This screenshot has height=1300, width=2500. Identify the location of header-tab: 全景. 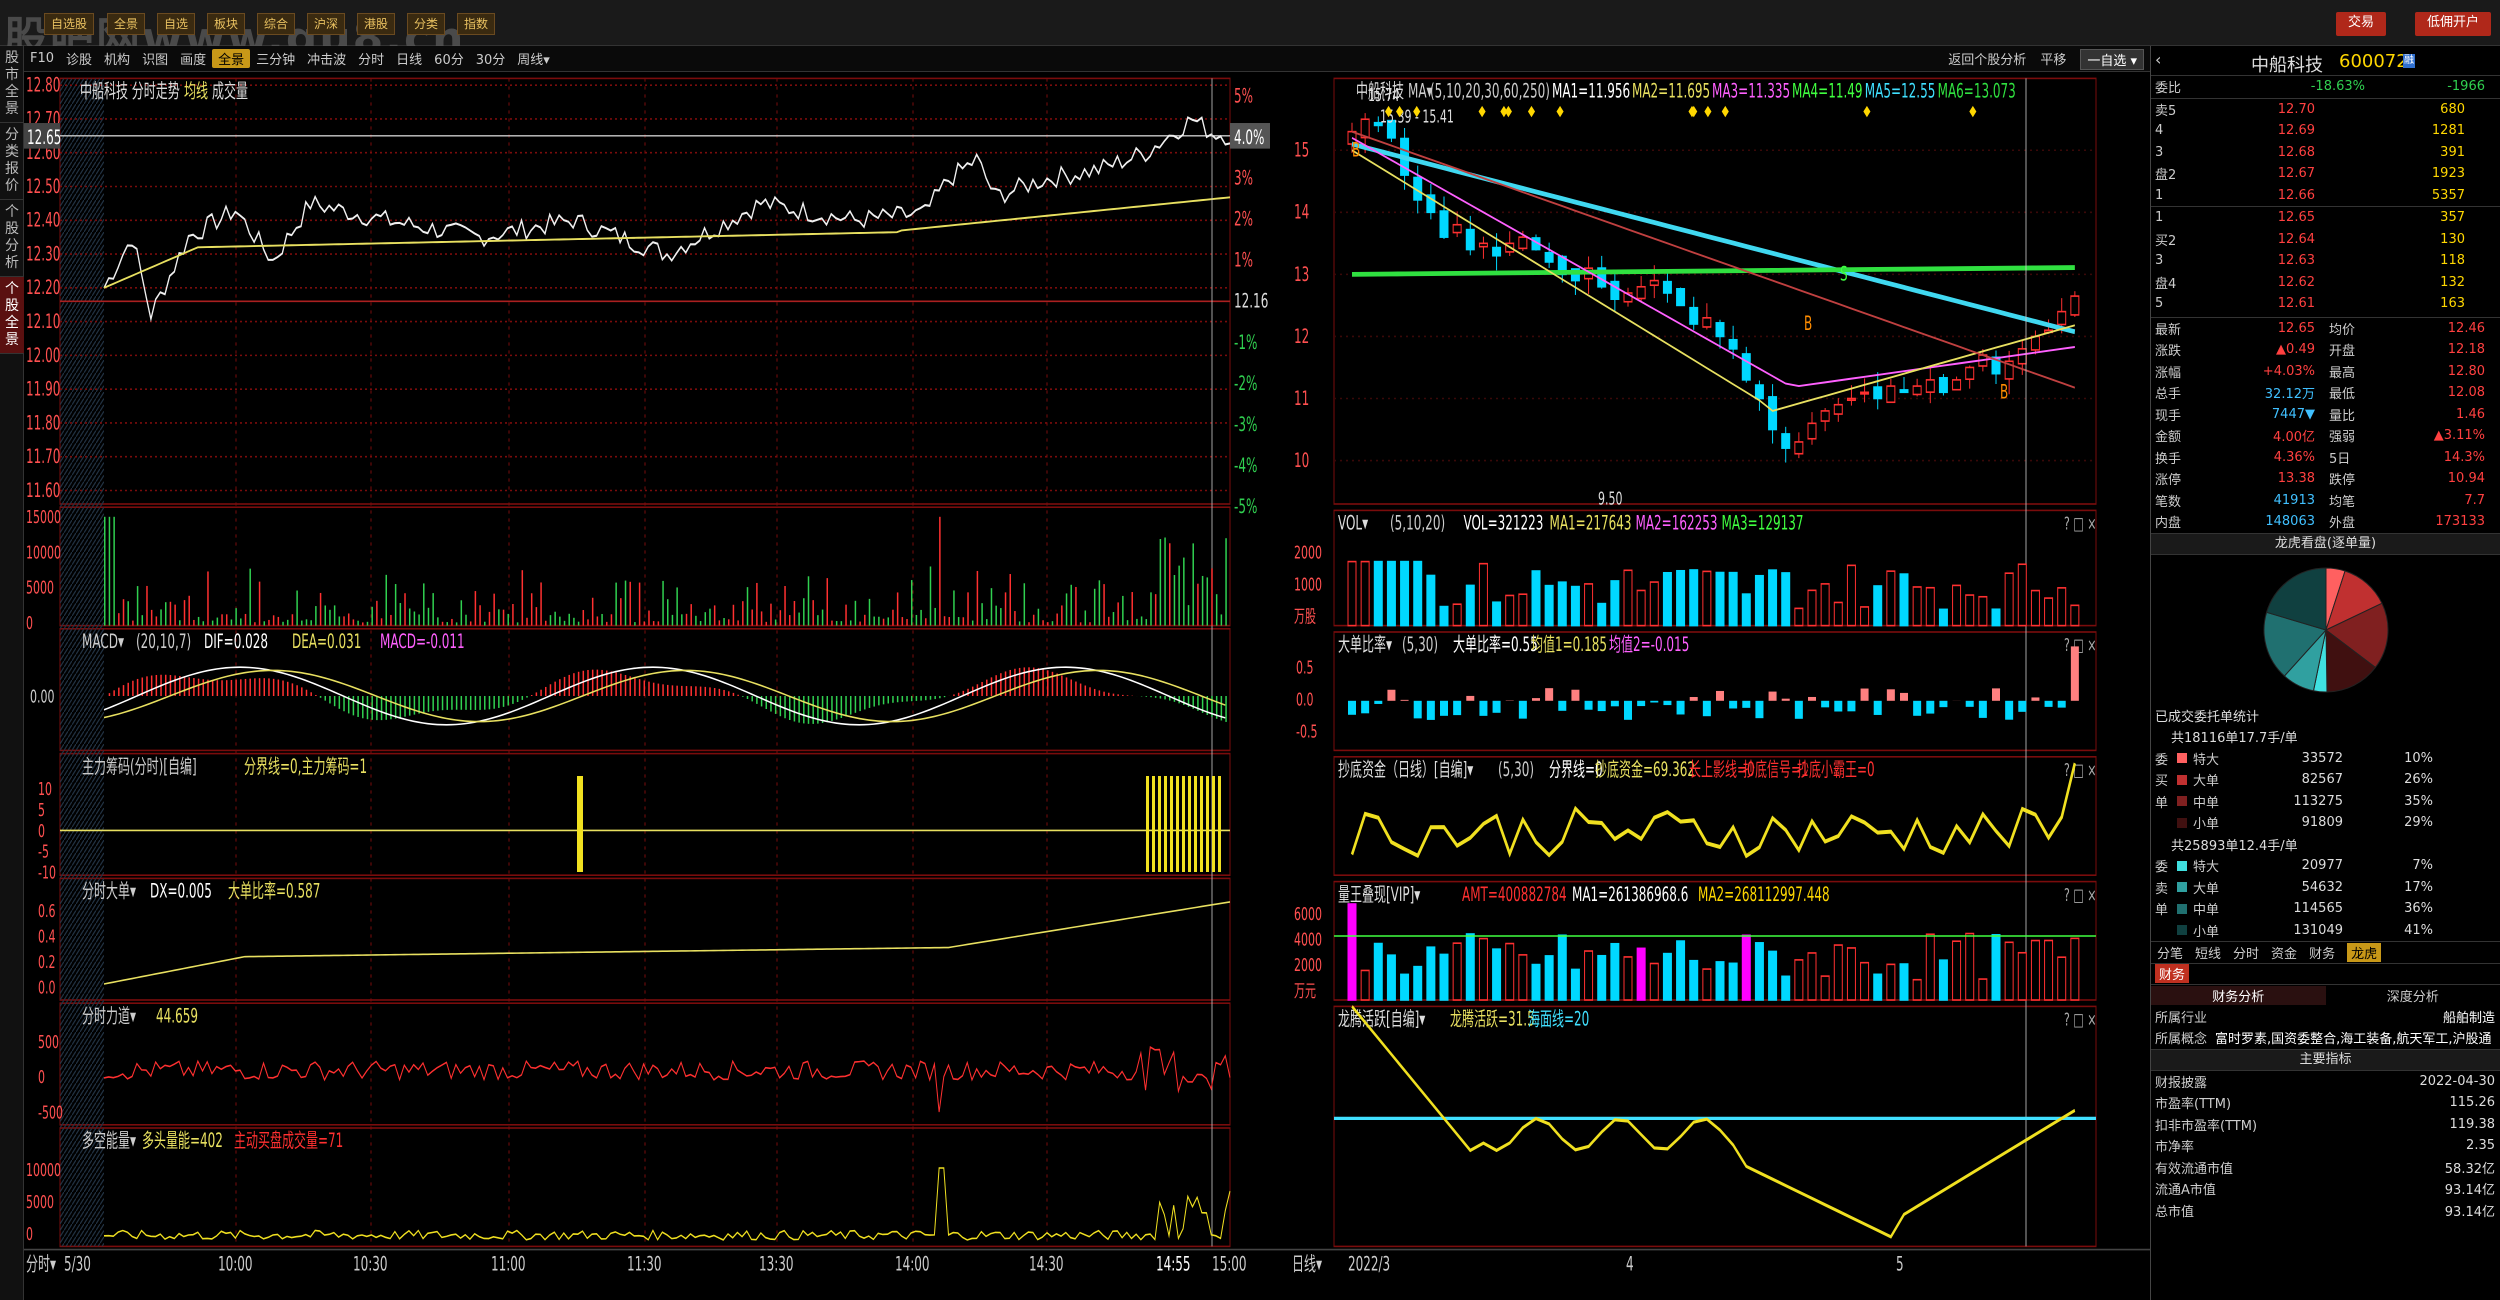
(126, 24).